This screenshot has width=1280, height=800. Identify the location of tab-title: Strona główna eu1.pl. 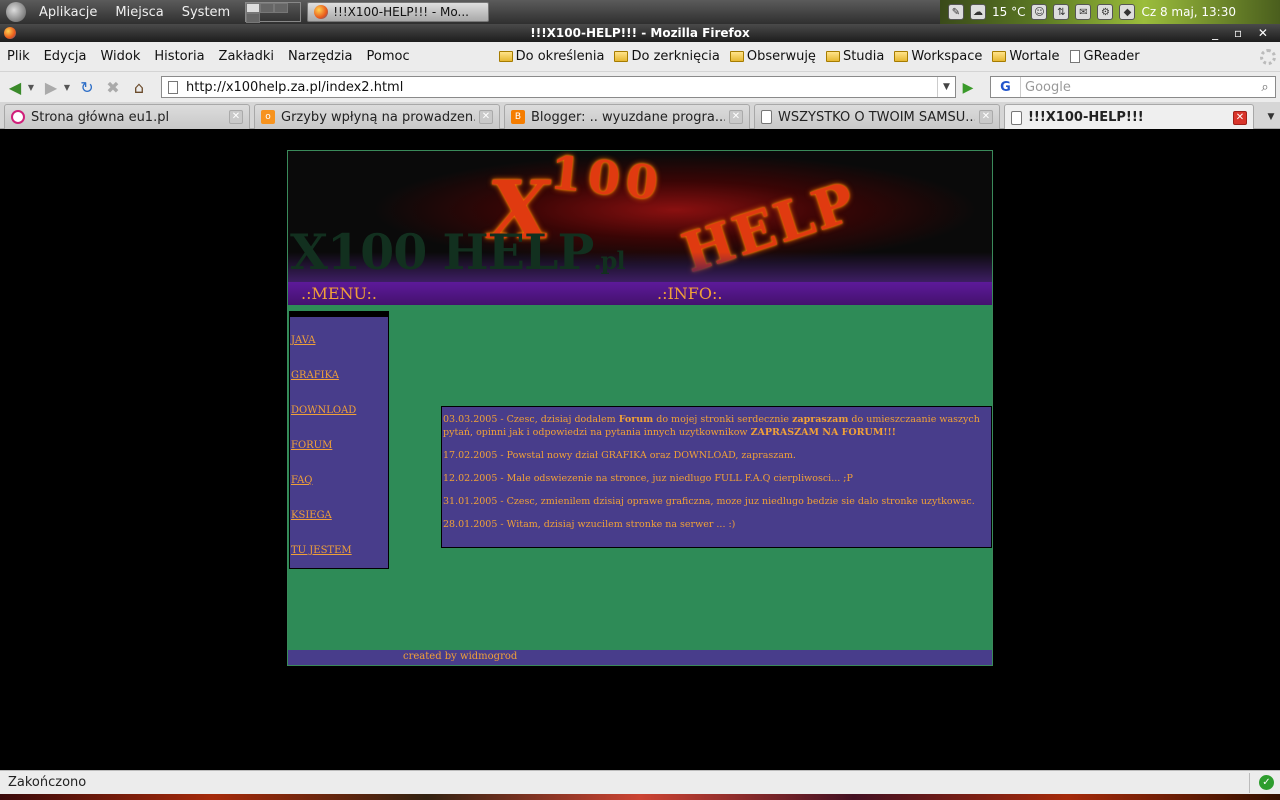
(100, 117).